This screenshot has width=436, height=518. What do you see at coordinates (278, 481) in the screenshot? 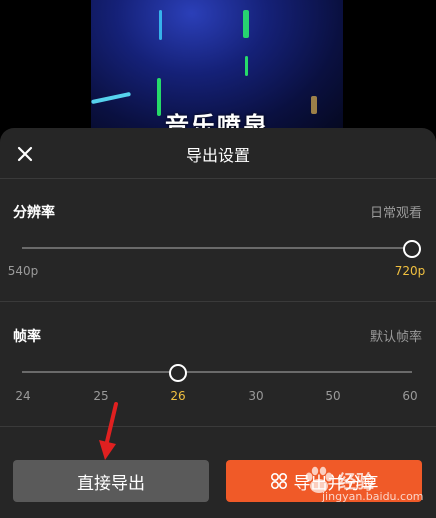
I see `share-icon` at bounding box center [278, 481].